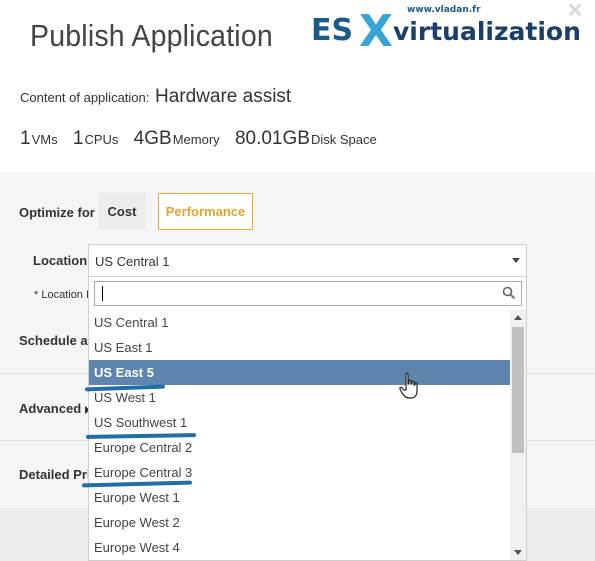  I want to click on advanced-toggle: Advanced, so click(55, 408).